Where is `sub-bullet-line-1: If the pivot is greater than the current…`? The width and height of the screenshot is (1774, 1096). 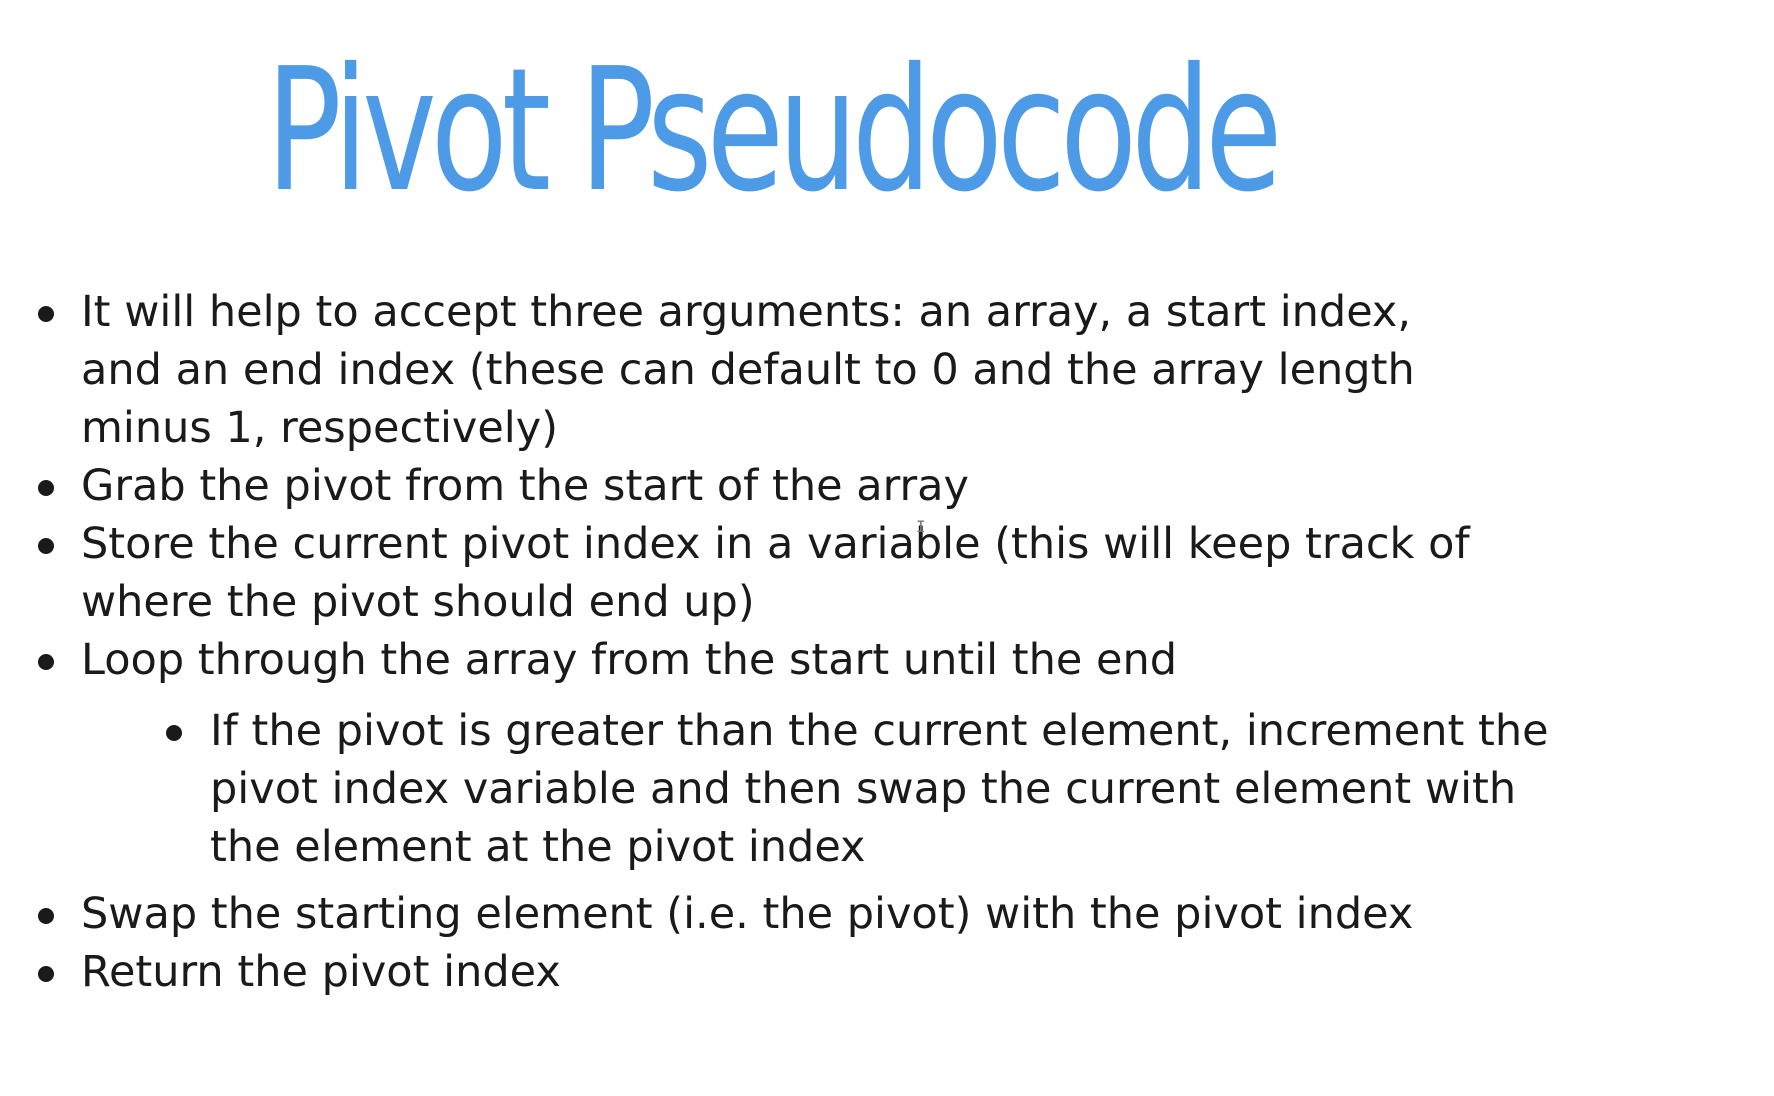 sub-bullet-line-1: If the pivot is greater than the current… is located at coordinates (879, 731).